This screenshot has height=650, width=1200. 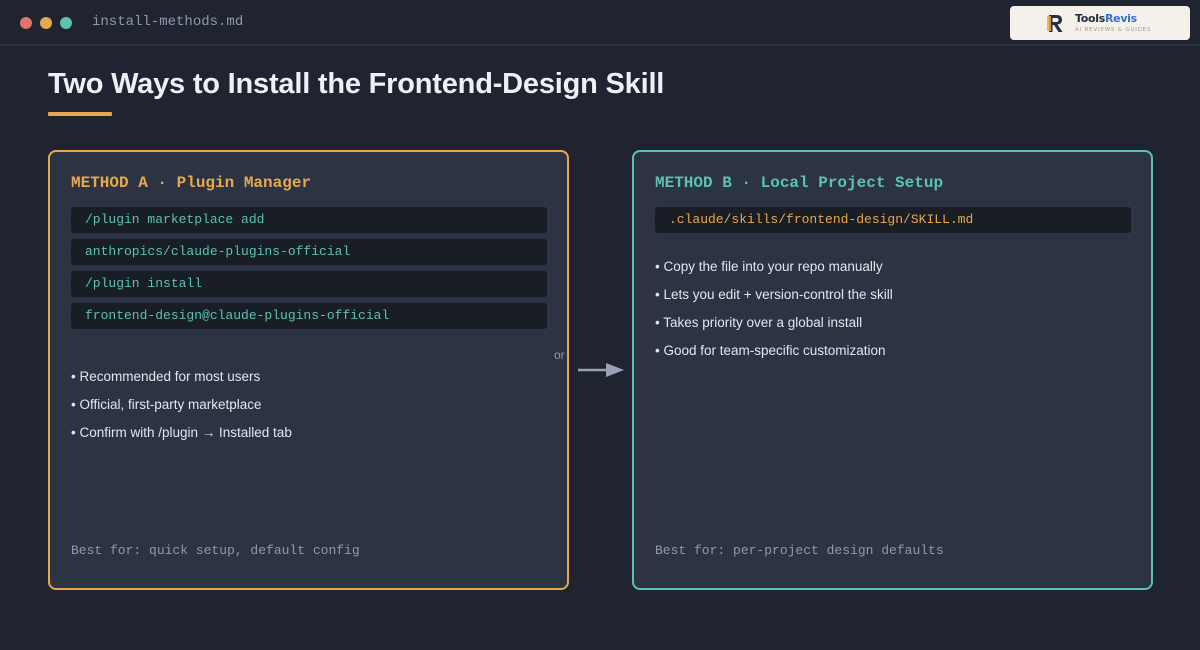 I want to click on command-line: /plugin marketplace add, so click(x=309, y=220).